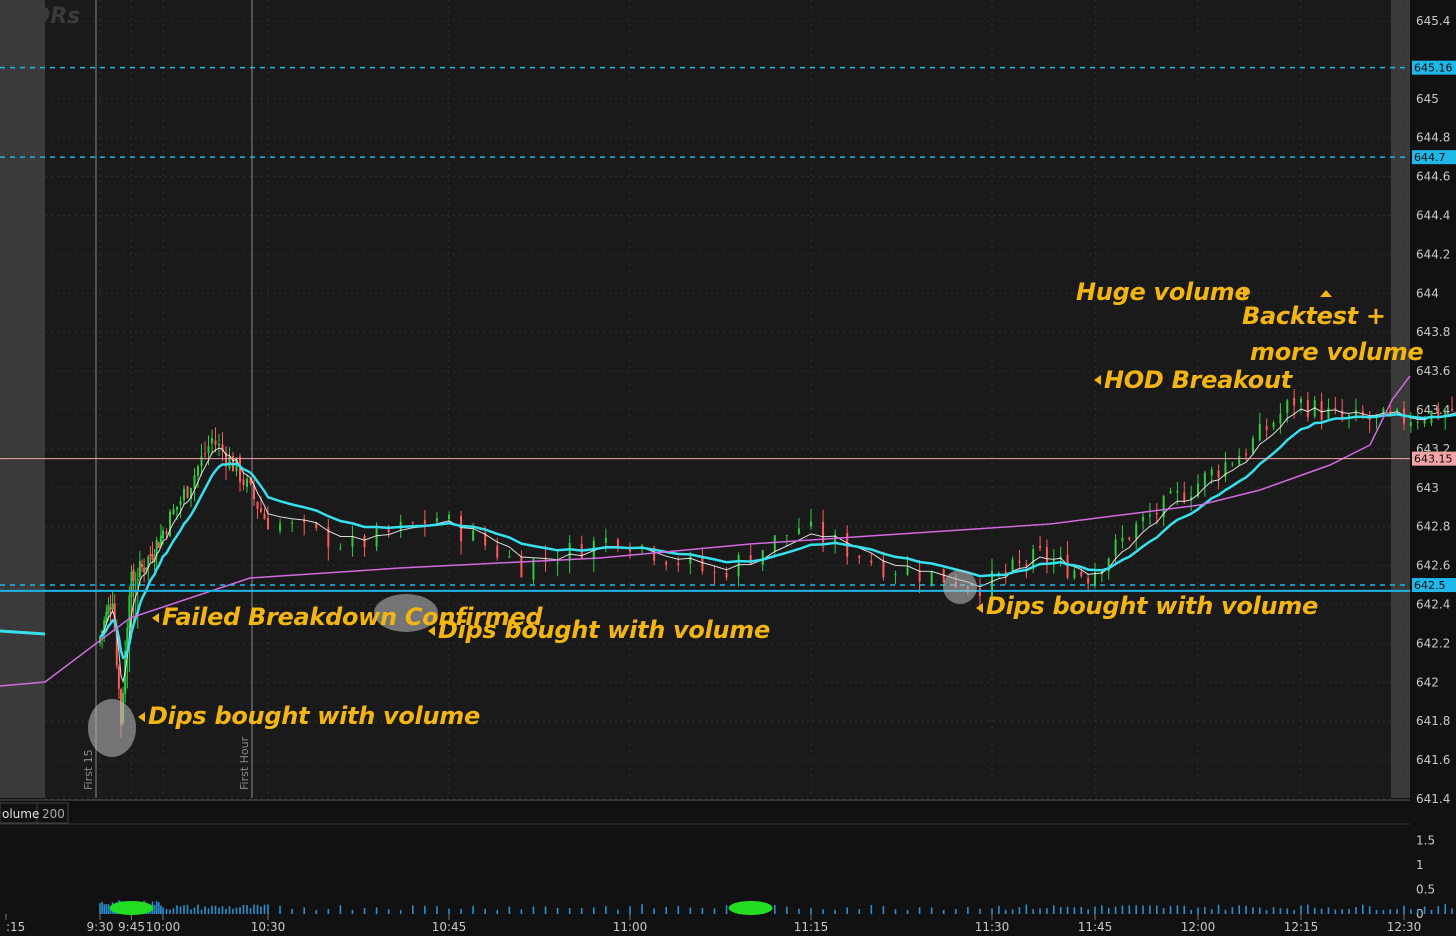 This screenshot has width=1456, height=936. What do you see at coordinates (750, 908) in the screenshot?
I see `volume-highlight-ellipse` at bounding box center [750, 908].